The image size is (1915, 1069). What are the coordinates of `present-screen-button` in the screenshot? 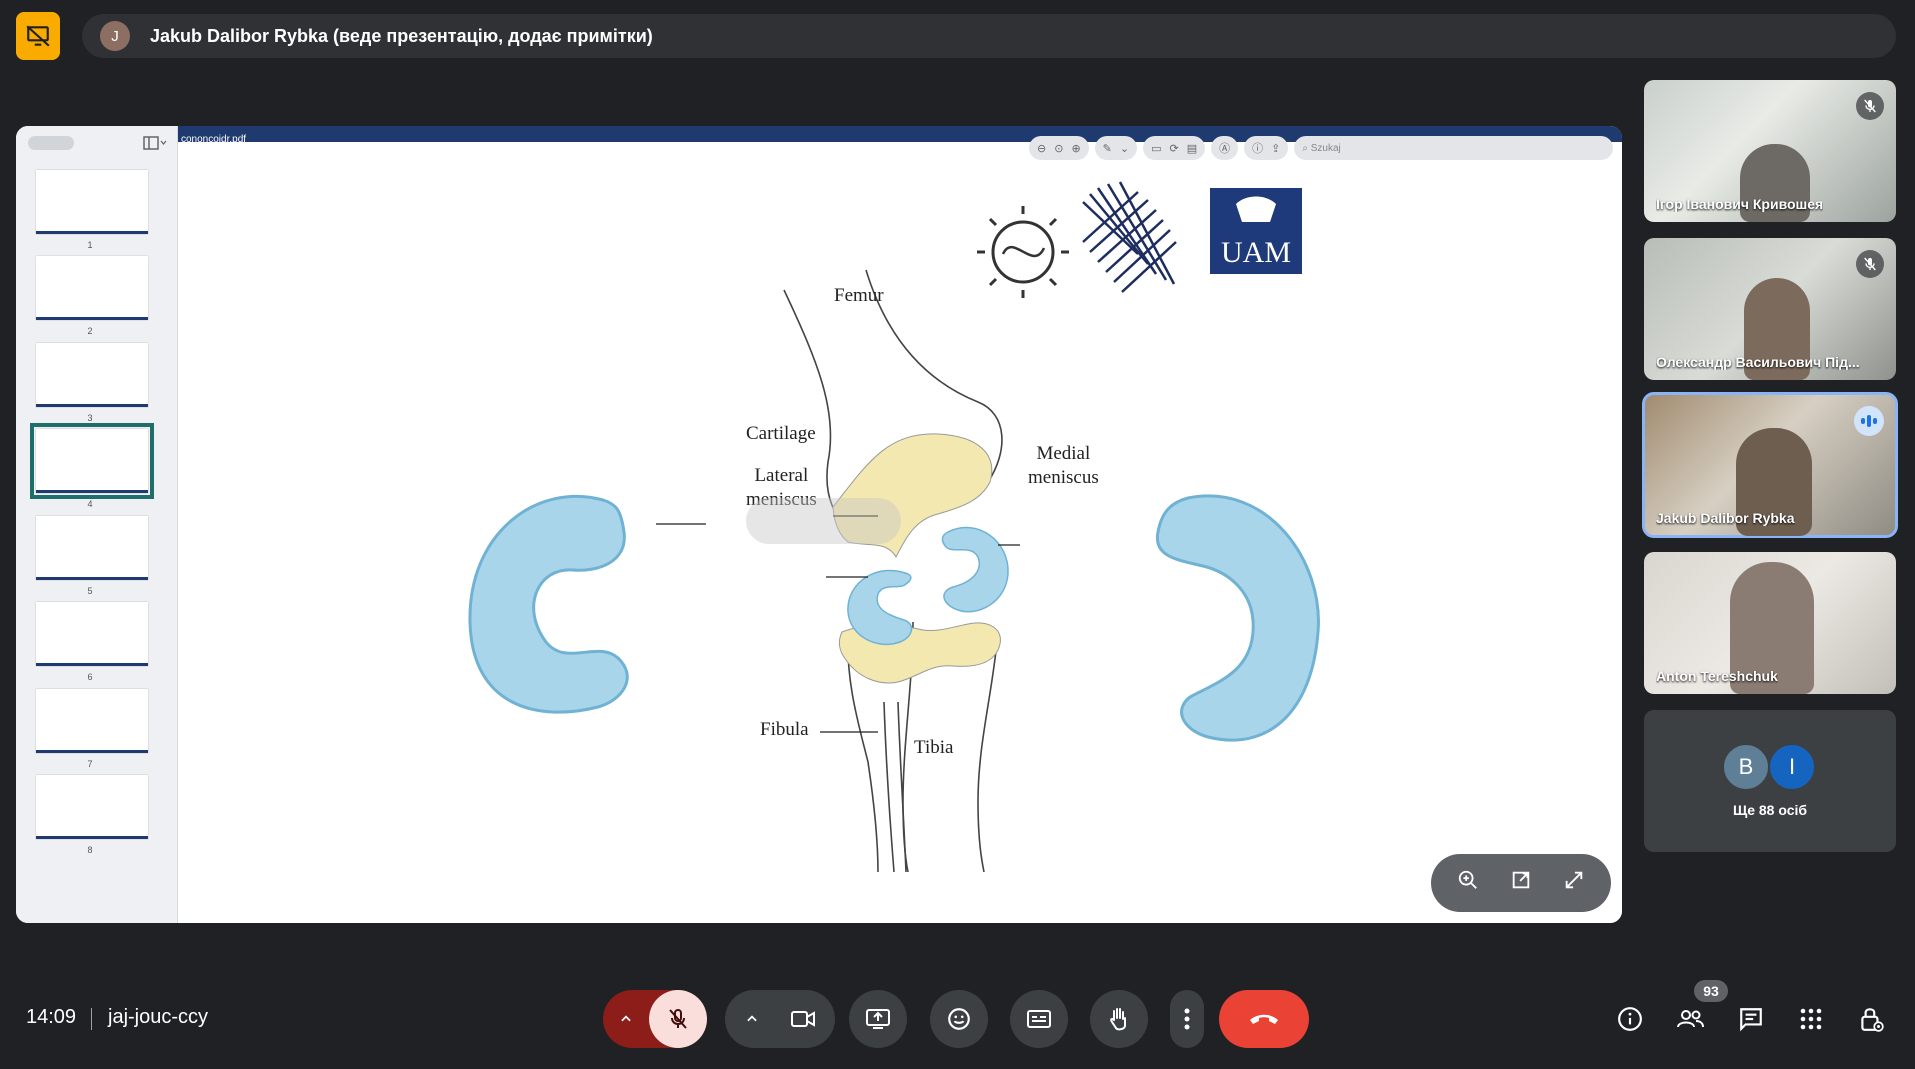 It's located at (878, 1019).